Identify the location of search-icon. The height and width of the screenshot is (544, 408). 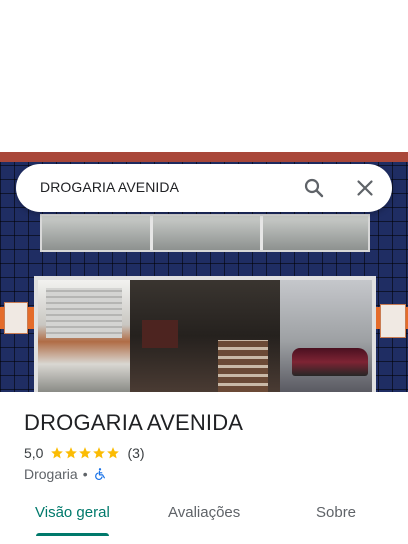
(314, 188).